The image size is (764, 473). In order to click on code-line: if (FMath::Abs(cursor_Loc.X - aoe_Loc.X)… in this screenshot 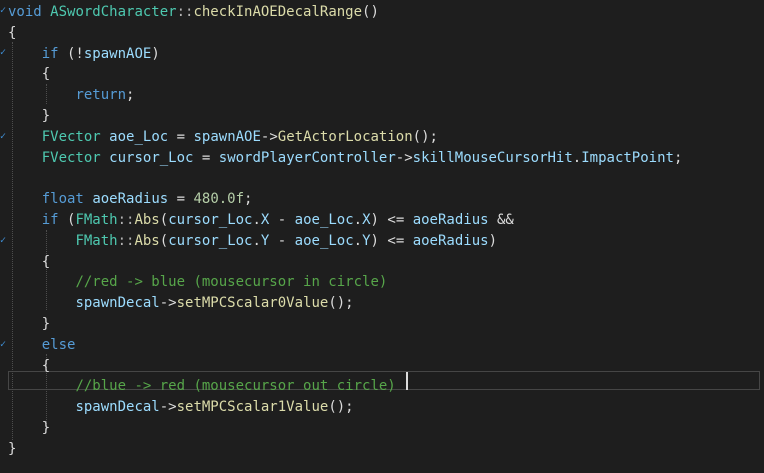, I will do `click(382, 220)`.